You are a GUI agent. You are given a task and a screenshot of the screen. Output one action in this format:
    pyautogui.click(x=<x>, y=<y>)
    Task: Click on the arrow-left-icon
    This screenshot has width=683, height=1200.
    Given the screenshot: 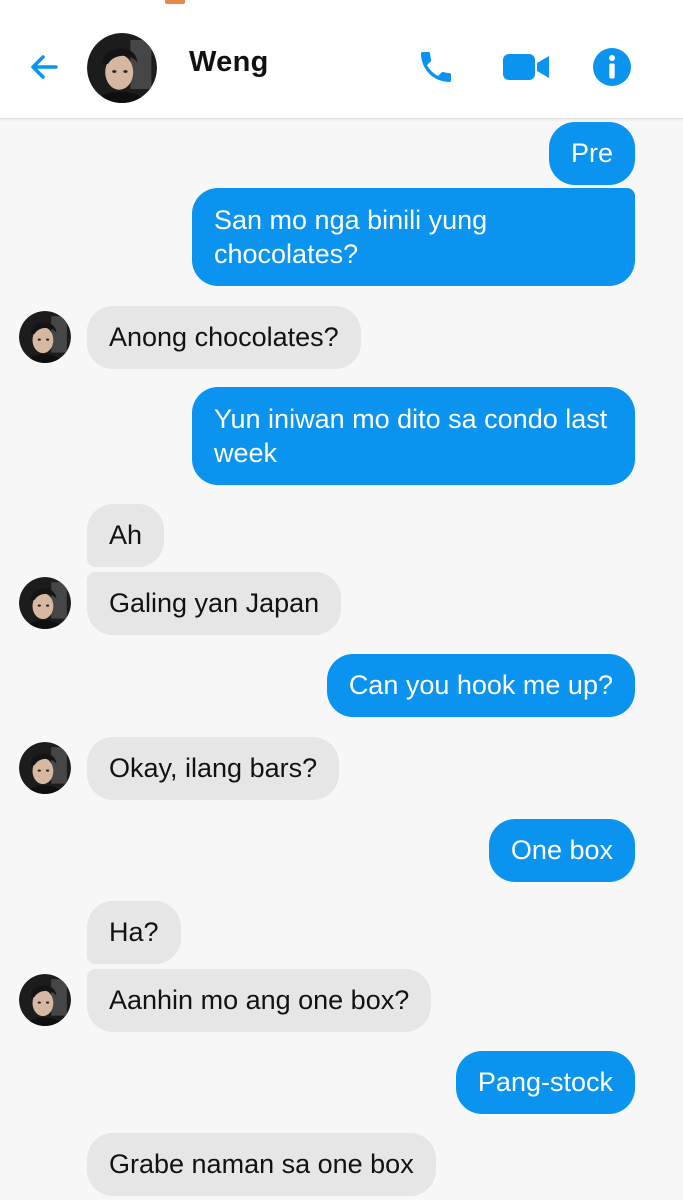 What is the action you would take?
    pyautogui.click(x=45, y=67)
    